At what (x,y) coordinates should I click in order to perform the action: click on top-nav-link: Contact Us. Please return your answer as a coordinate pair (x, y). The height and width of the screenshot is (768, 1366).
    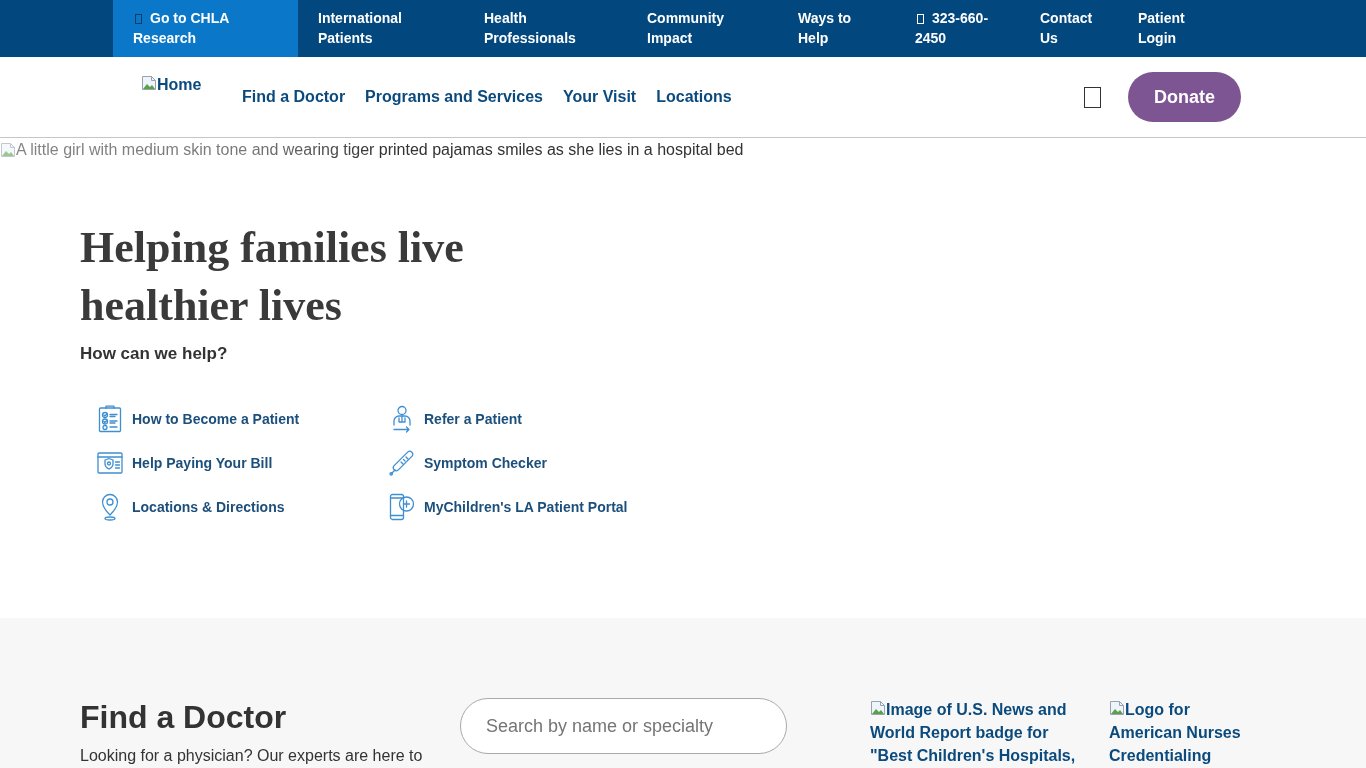
    Looking at the image, I should click on (1069, 28).